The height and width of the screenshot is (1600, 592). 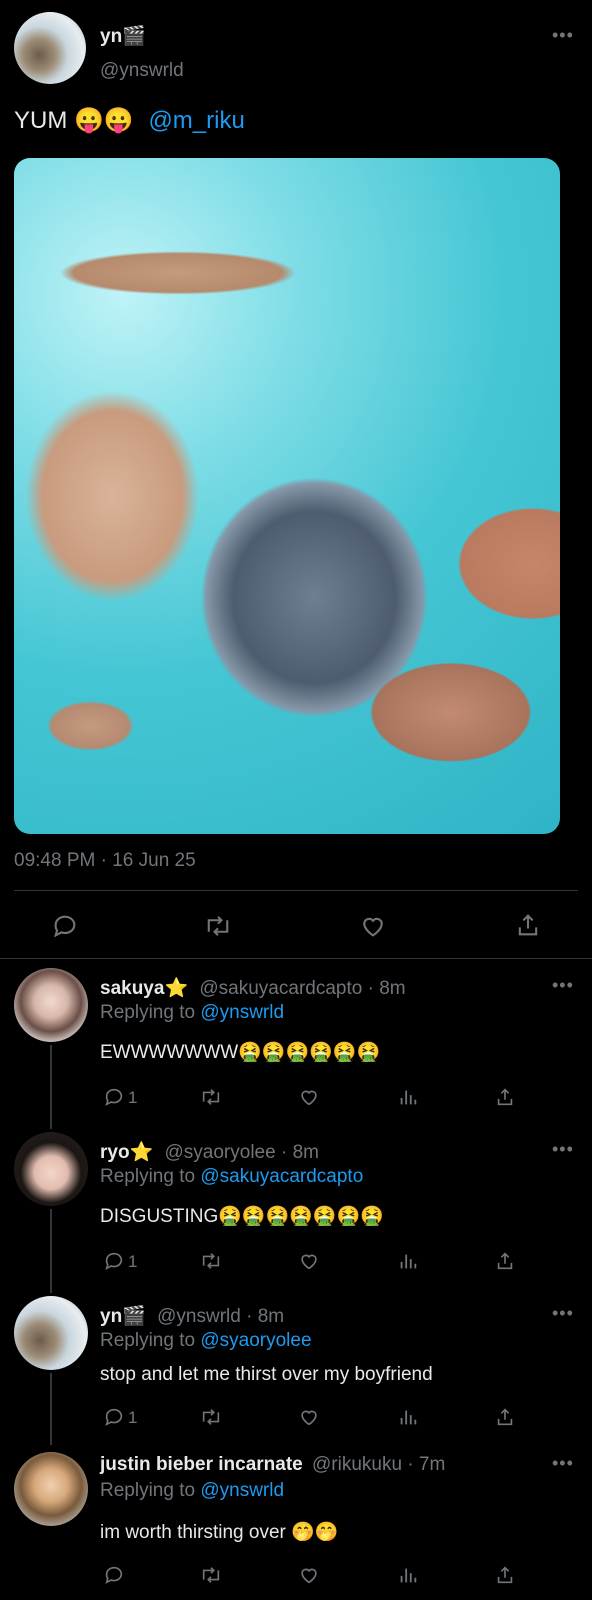 I want to click on main-tweet-text-prefix: YUM 😛😛, so click(x=74, y=120).